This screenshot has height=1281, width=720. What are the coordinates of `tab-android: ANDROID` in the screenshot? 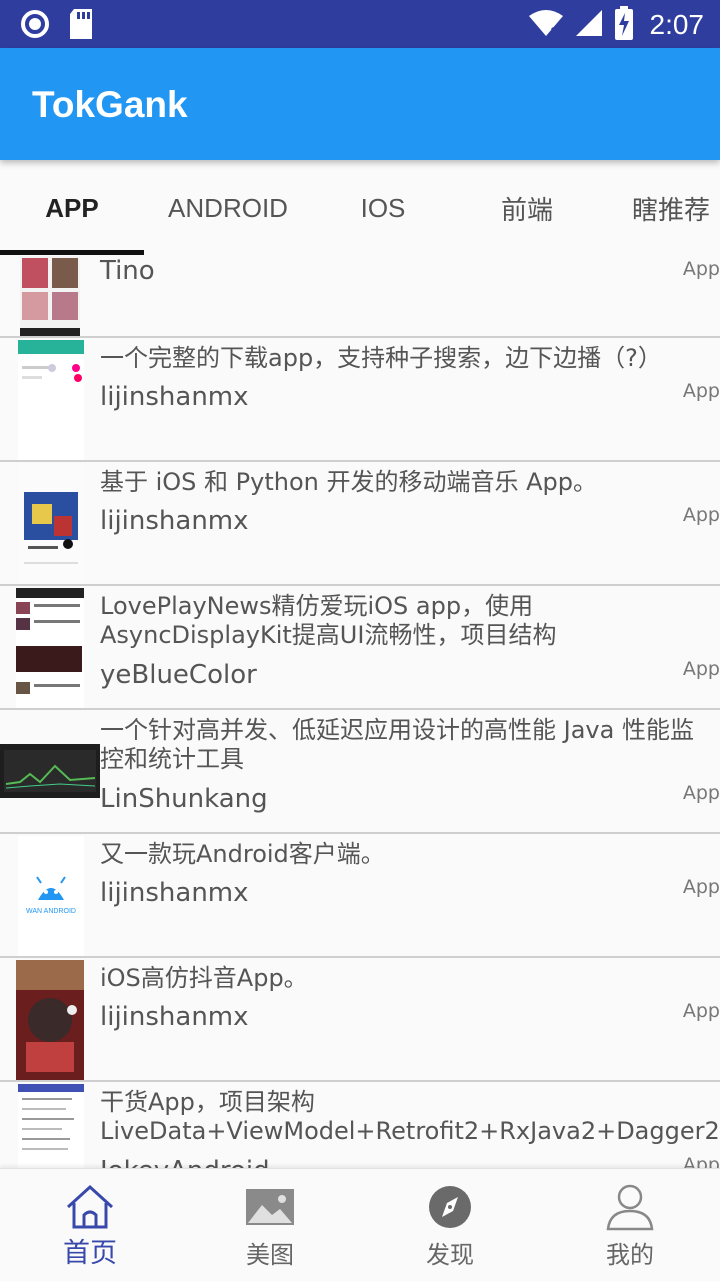 It's located at (228, 208).